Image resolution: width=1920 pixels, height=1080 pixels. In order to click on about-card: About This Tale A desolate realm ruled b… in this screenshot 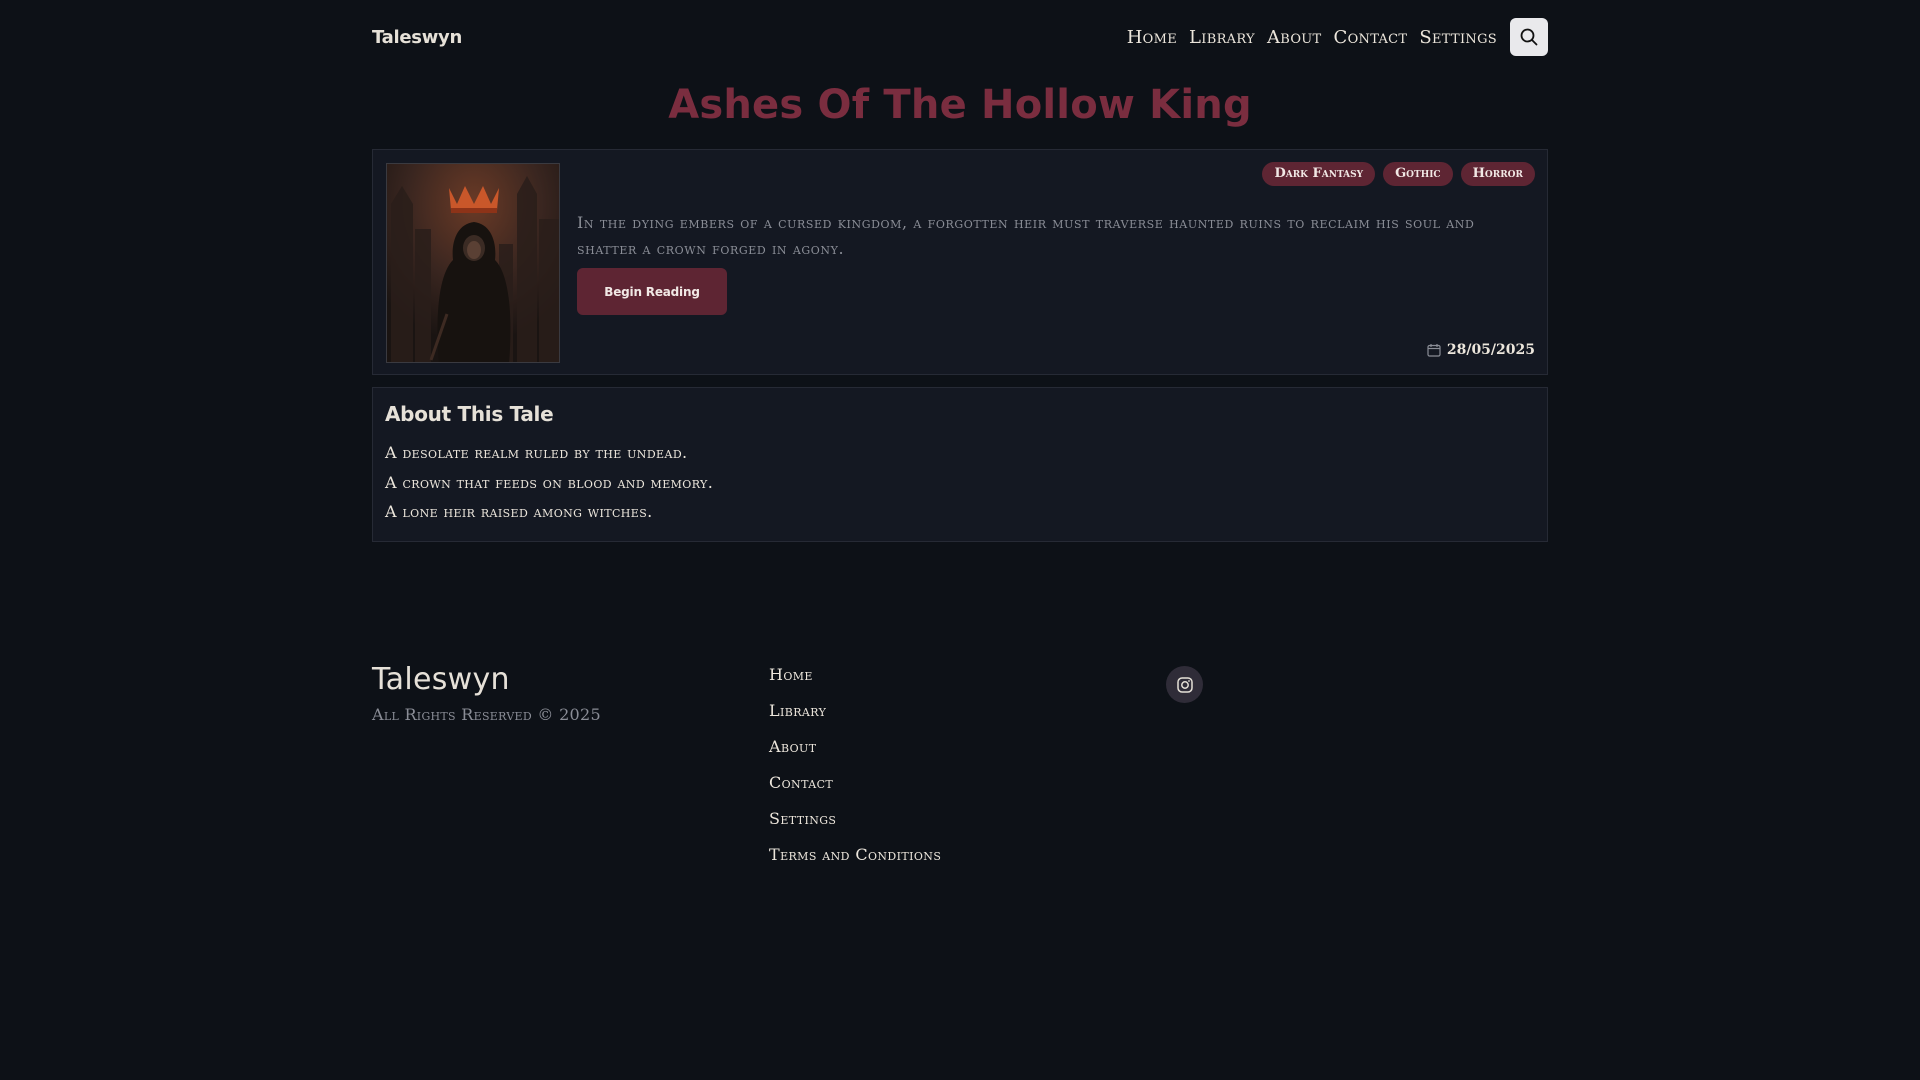, I will do `click(960, 464)`.